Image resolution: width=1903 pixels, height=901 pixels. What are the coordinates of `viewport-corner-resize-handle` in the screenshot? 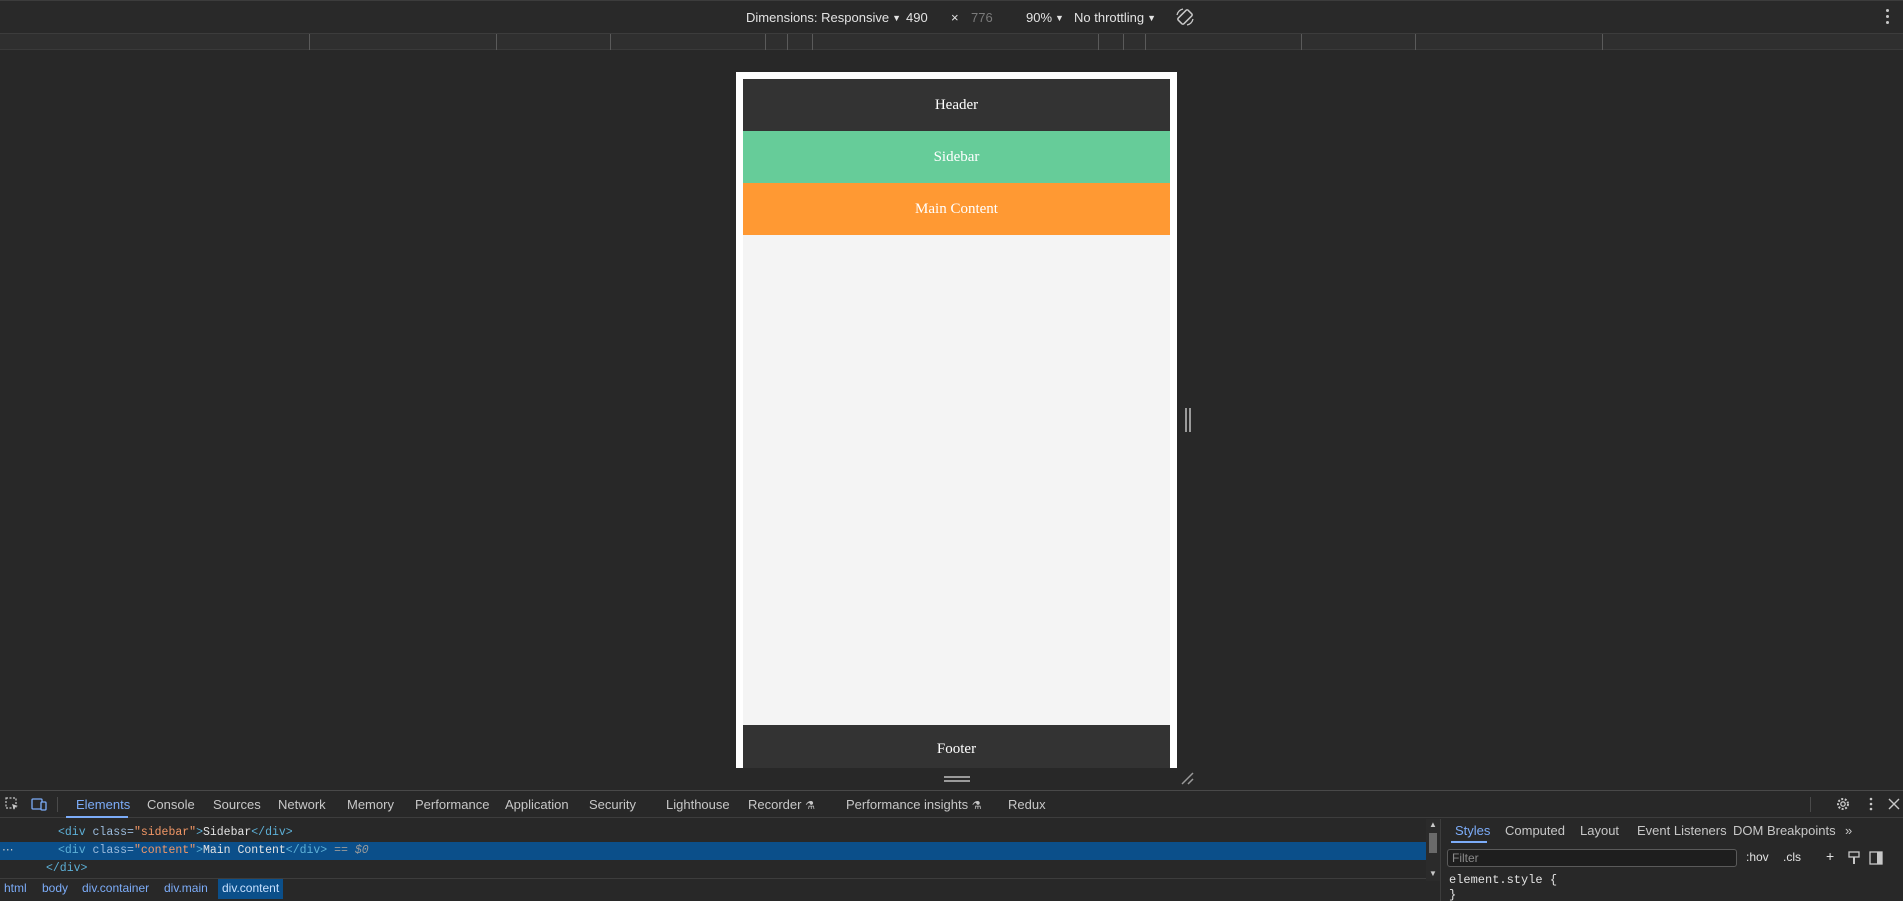 It's located at (1187, 778).